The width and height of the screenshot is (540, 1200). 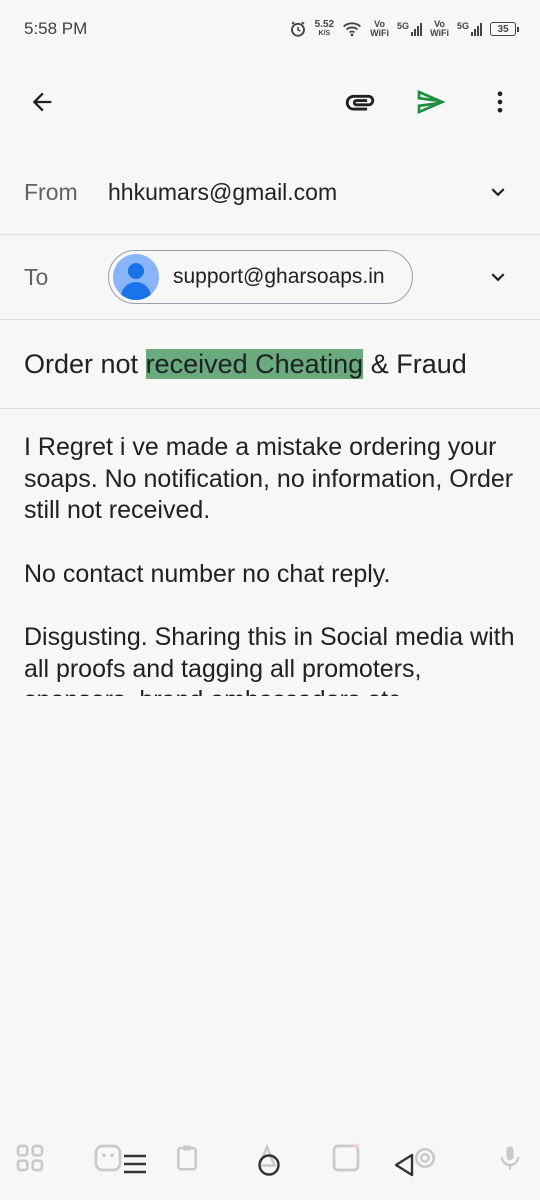 I want to click on back-button, so click(x=42, y=102).